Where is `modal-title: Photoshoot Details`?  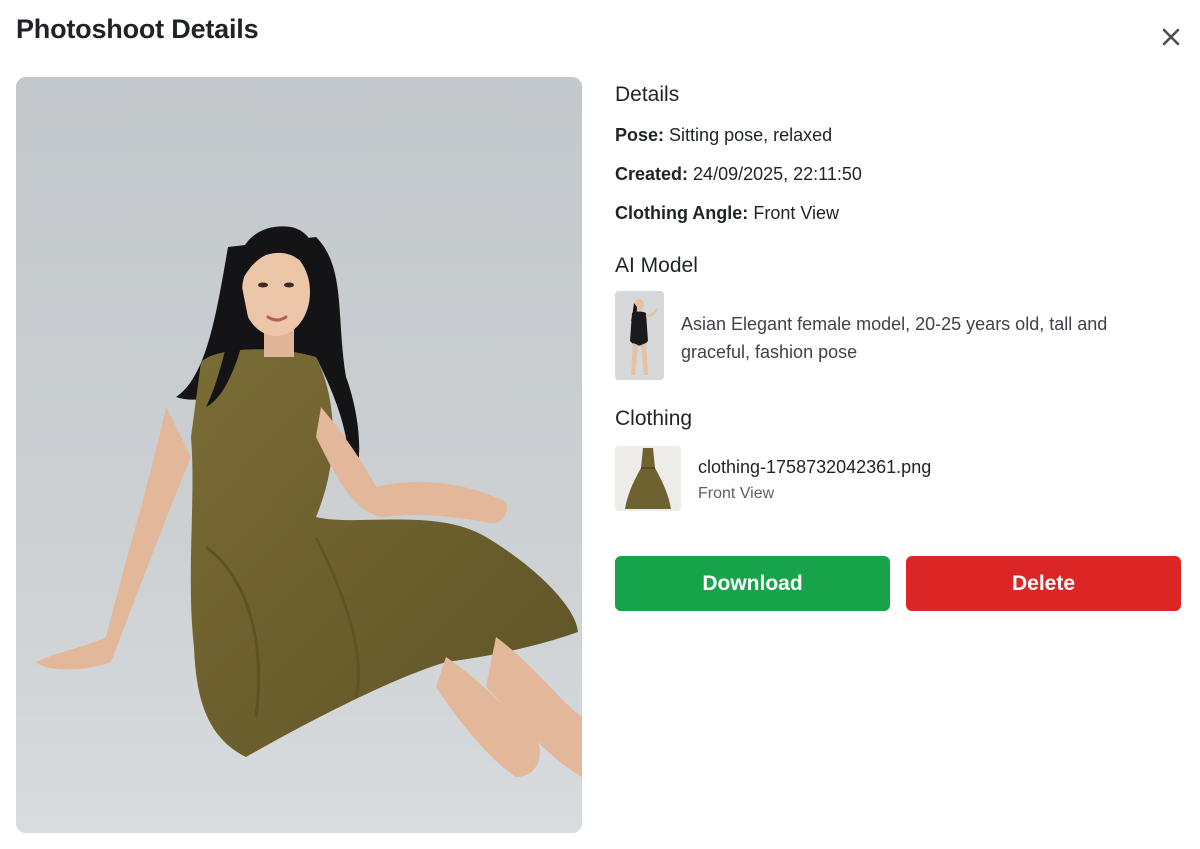
modal-title: Photoshoot Details is located at coordinates (137, 29).